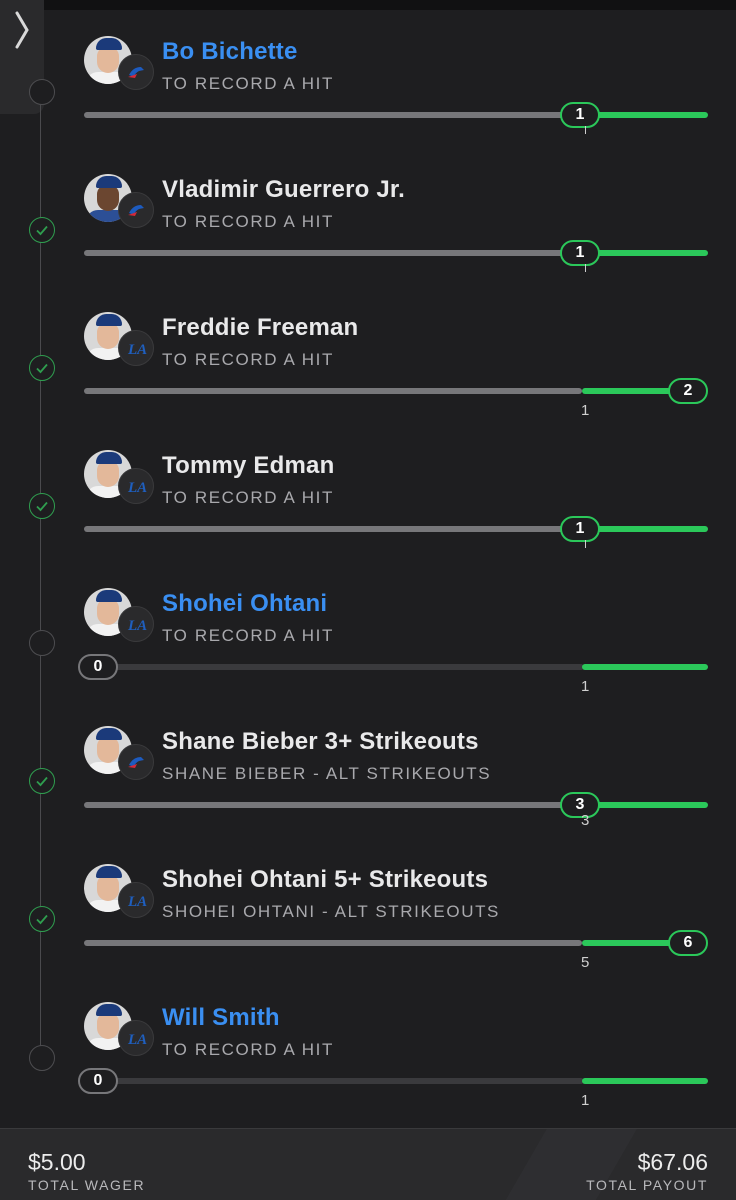 The height and width of the screenshot is (1200, 736). Describe the element at coordinates (327, 773) in the screenshot. I see `market-label: SHANE BIEBER - ALT STRIKEOUTS` at that location.